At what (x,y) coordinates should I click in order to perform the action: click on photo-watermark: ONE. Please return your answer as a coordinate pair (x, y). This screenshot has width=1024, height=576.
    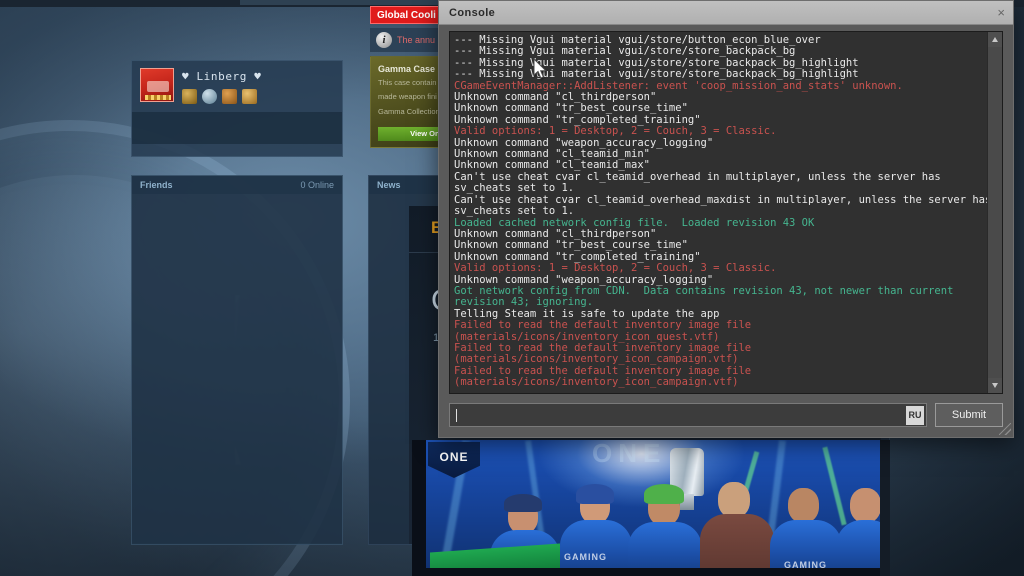
    Looking at the image, I should click on (629, 454).